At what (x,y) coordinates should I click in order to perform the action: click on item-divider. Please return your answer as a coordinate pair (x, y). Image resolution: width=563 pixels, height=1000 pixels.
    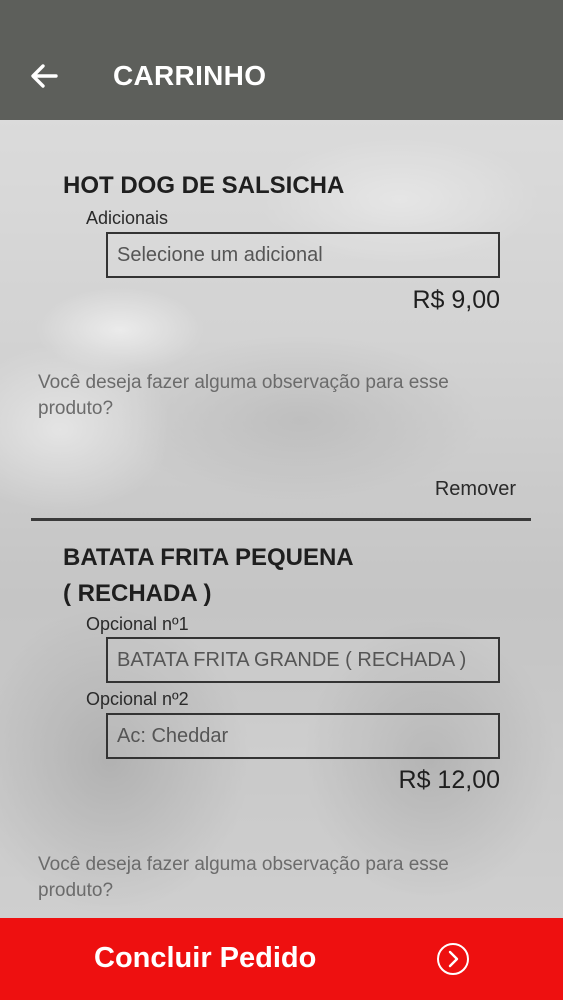
    Looking at the image, I should click on (281, 519).